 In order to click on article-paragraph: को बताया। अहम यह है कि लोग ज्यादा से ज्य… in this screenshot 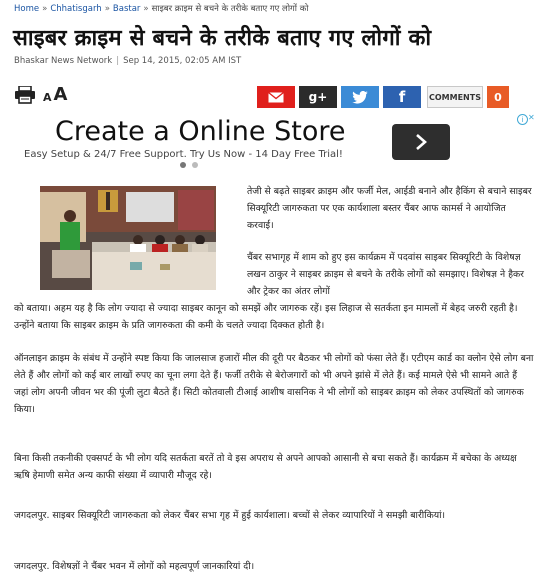, I will do `click(266, 317)`.